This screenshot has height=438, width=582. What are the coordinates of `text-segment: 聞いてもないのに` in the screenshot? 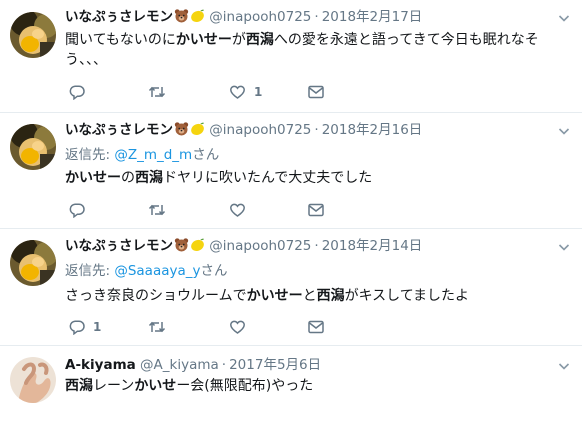 It's located at (120, 40).